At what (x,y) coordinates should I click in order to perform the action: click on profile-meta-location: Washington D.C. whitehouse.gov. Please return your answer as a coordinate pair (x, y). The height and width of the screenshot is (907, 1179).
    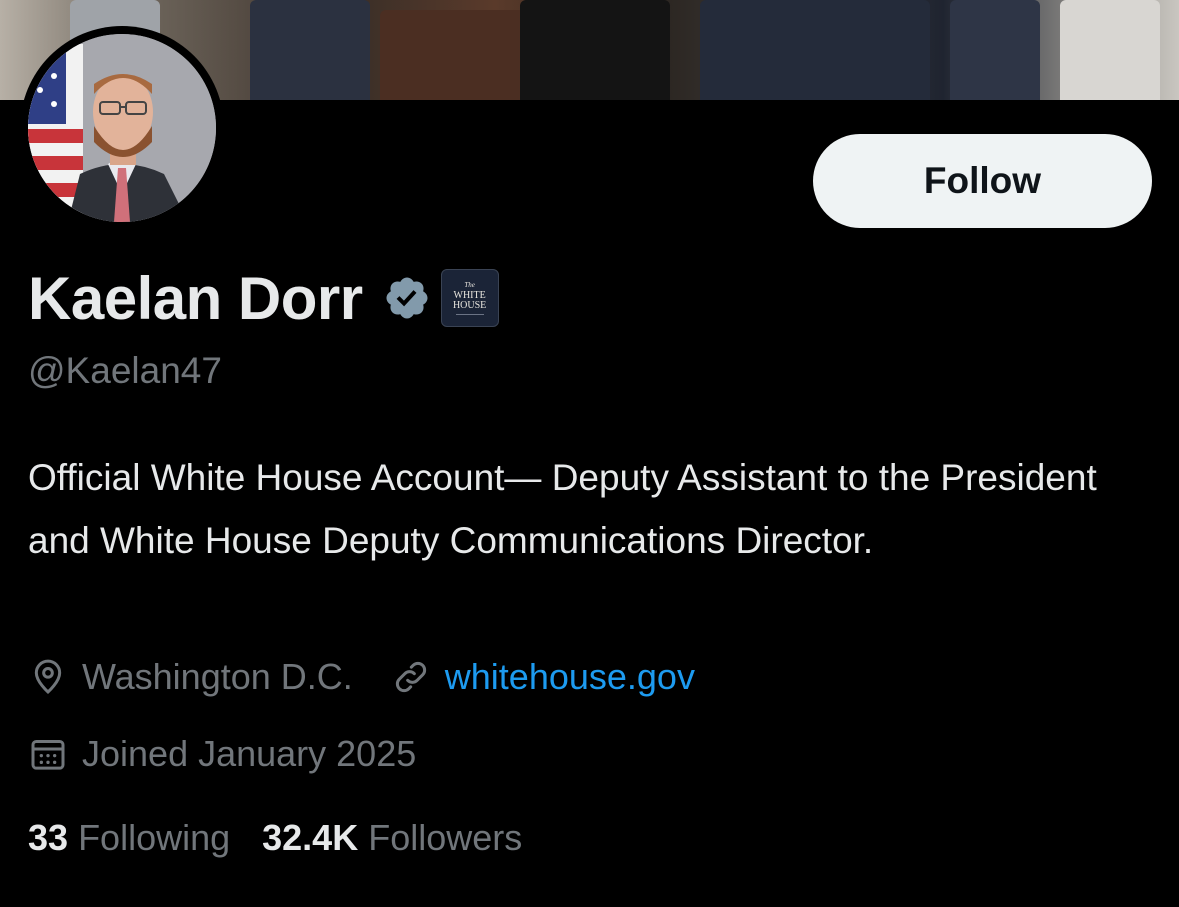
    Looking at the image, I should click on (361, 677).